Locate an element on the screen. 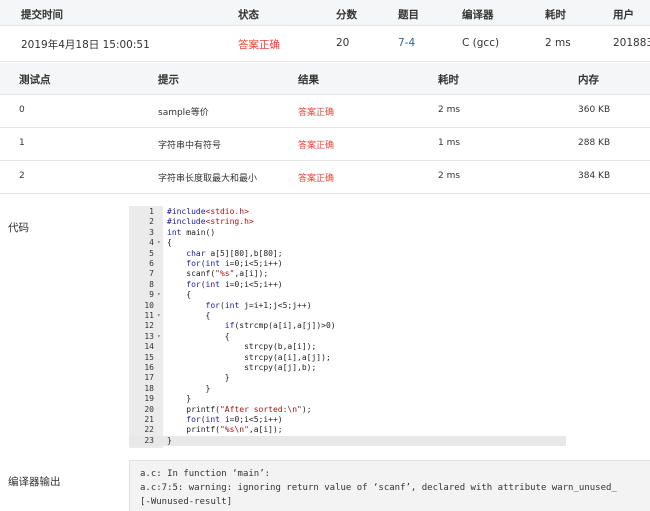 The height and width of the screenshot is (511, 650). line-number: 16 is located at coordinates (149, 367).